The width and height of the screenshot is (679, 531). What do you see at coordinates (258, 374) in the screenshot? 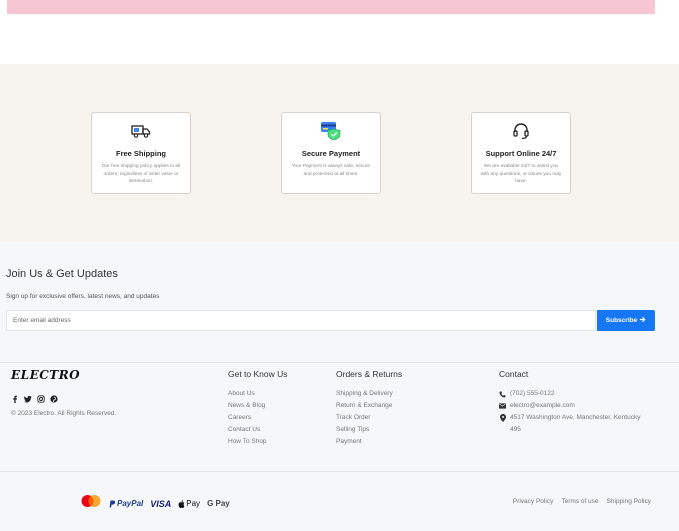
I see `get-to-know-title: Get to Know Us` at bounding box center [258, 374].